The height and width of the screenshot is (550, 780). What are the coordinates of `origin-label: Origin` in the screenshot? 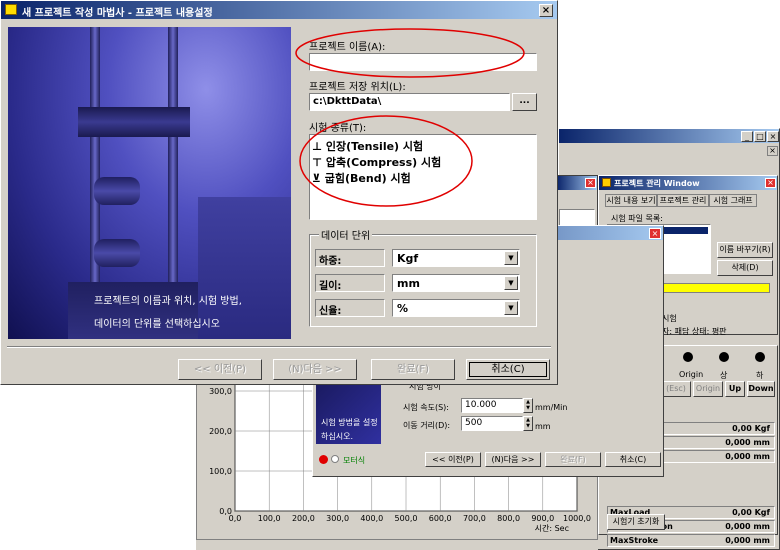 It's located at (691, 374).